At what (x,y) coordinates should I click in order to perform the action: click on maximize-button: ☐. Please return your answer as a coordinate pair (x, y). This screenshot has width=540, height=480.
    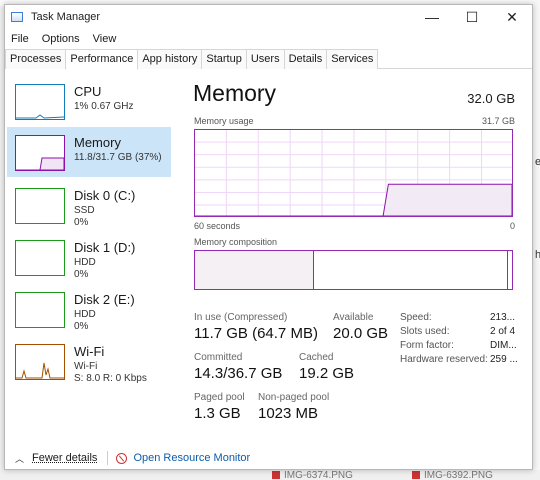
    Looking at the image, I should click on (472, 17).